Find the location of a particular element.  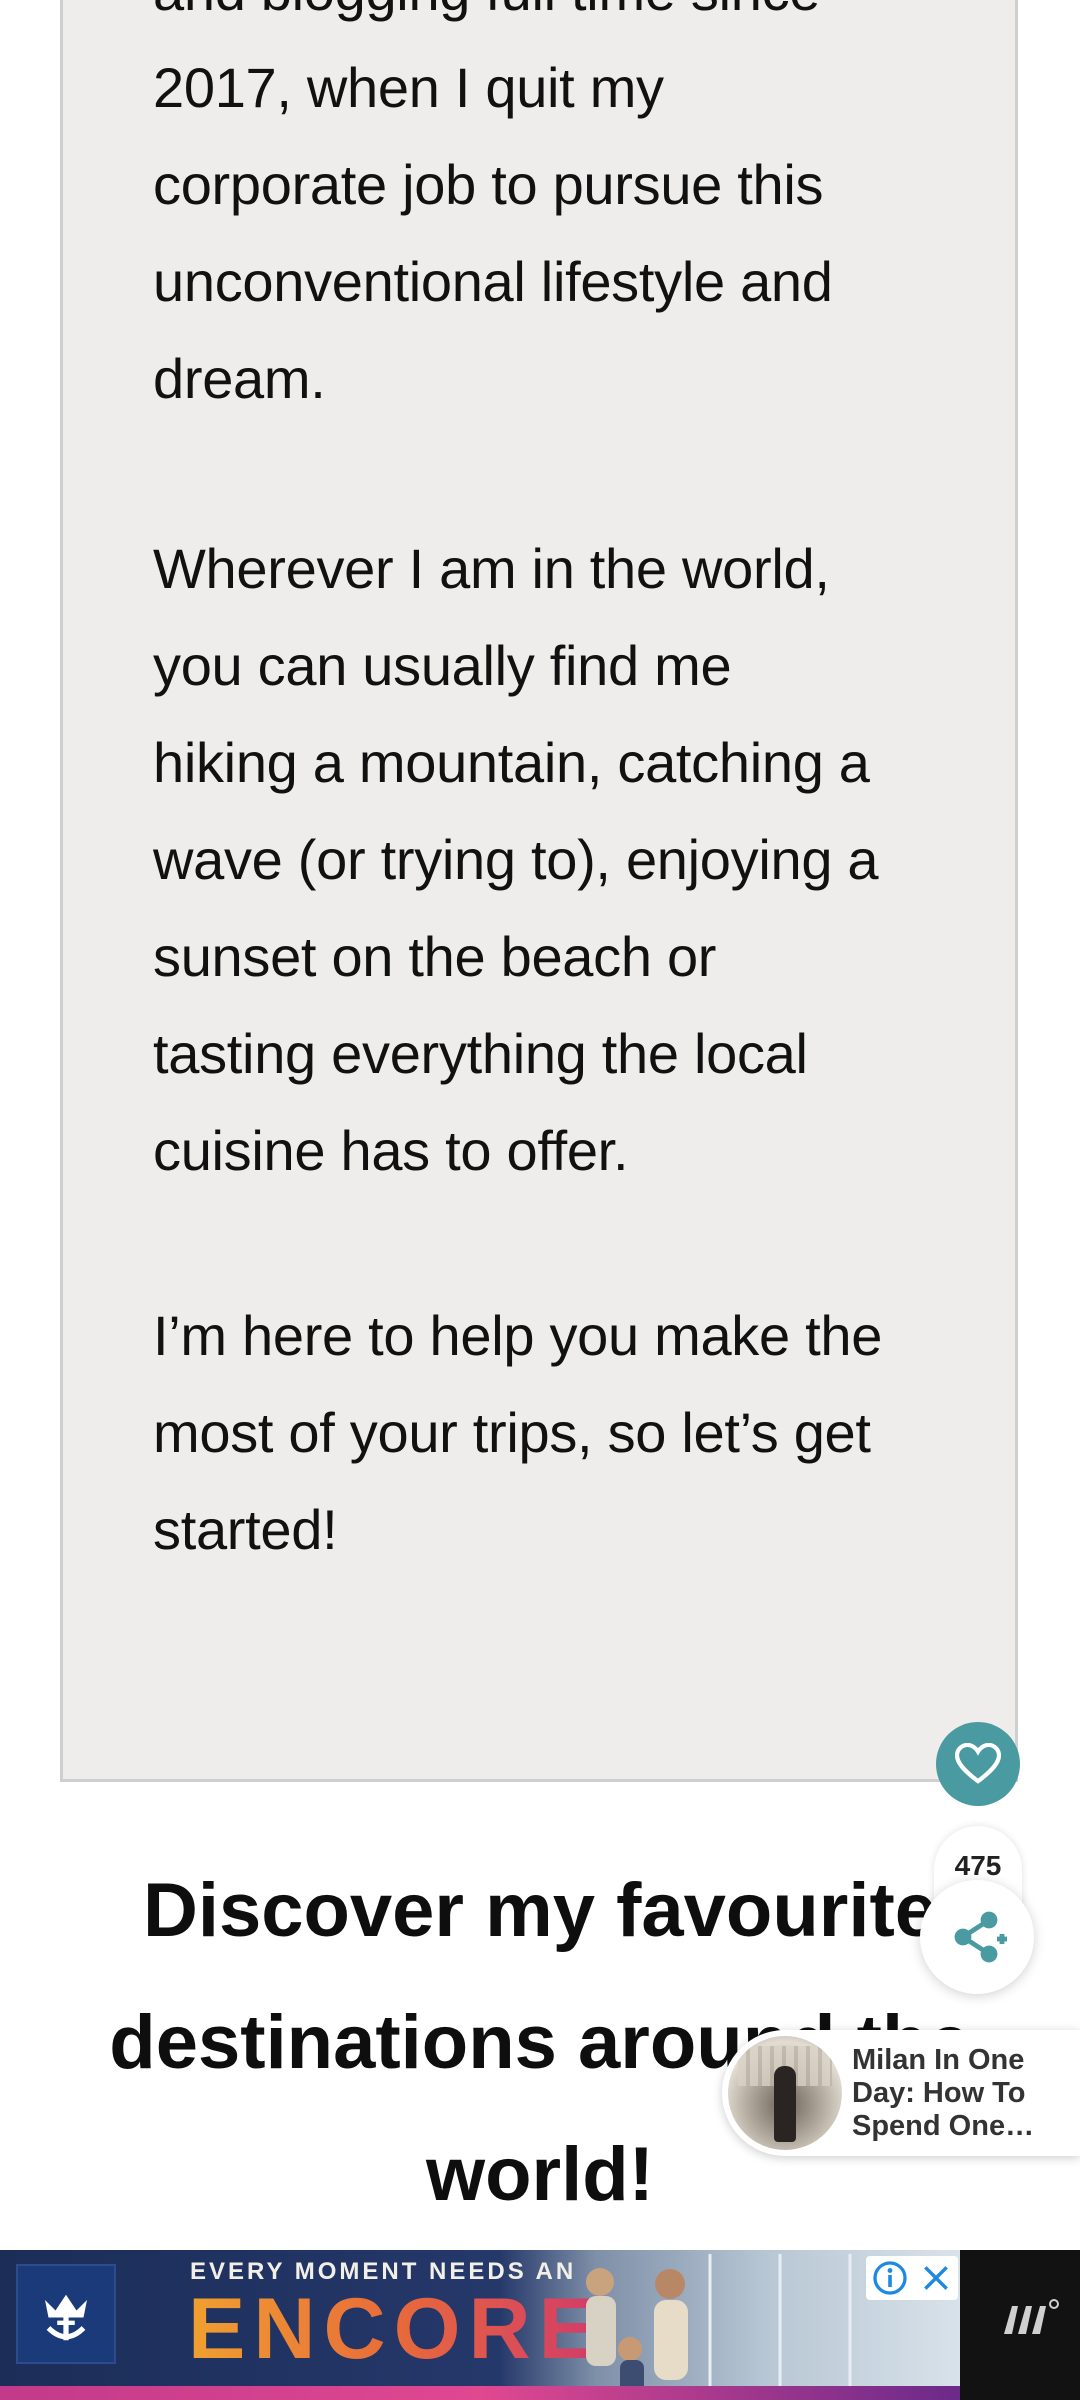

text-line: tasting everything the local is located at coordinates (480, 1053).